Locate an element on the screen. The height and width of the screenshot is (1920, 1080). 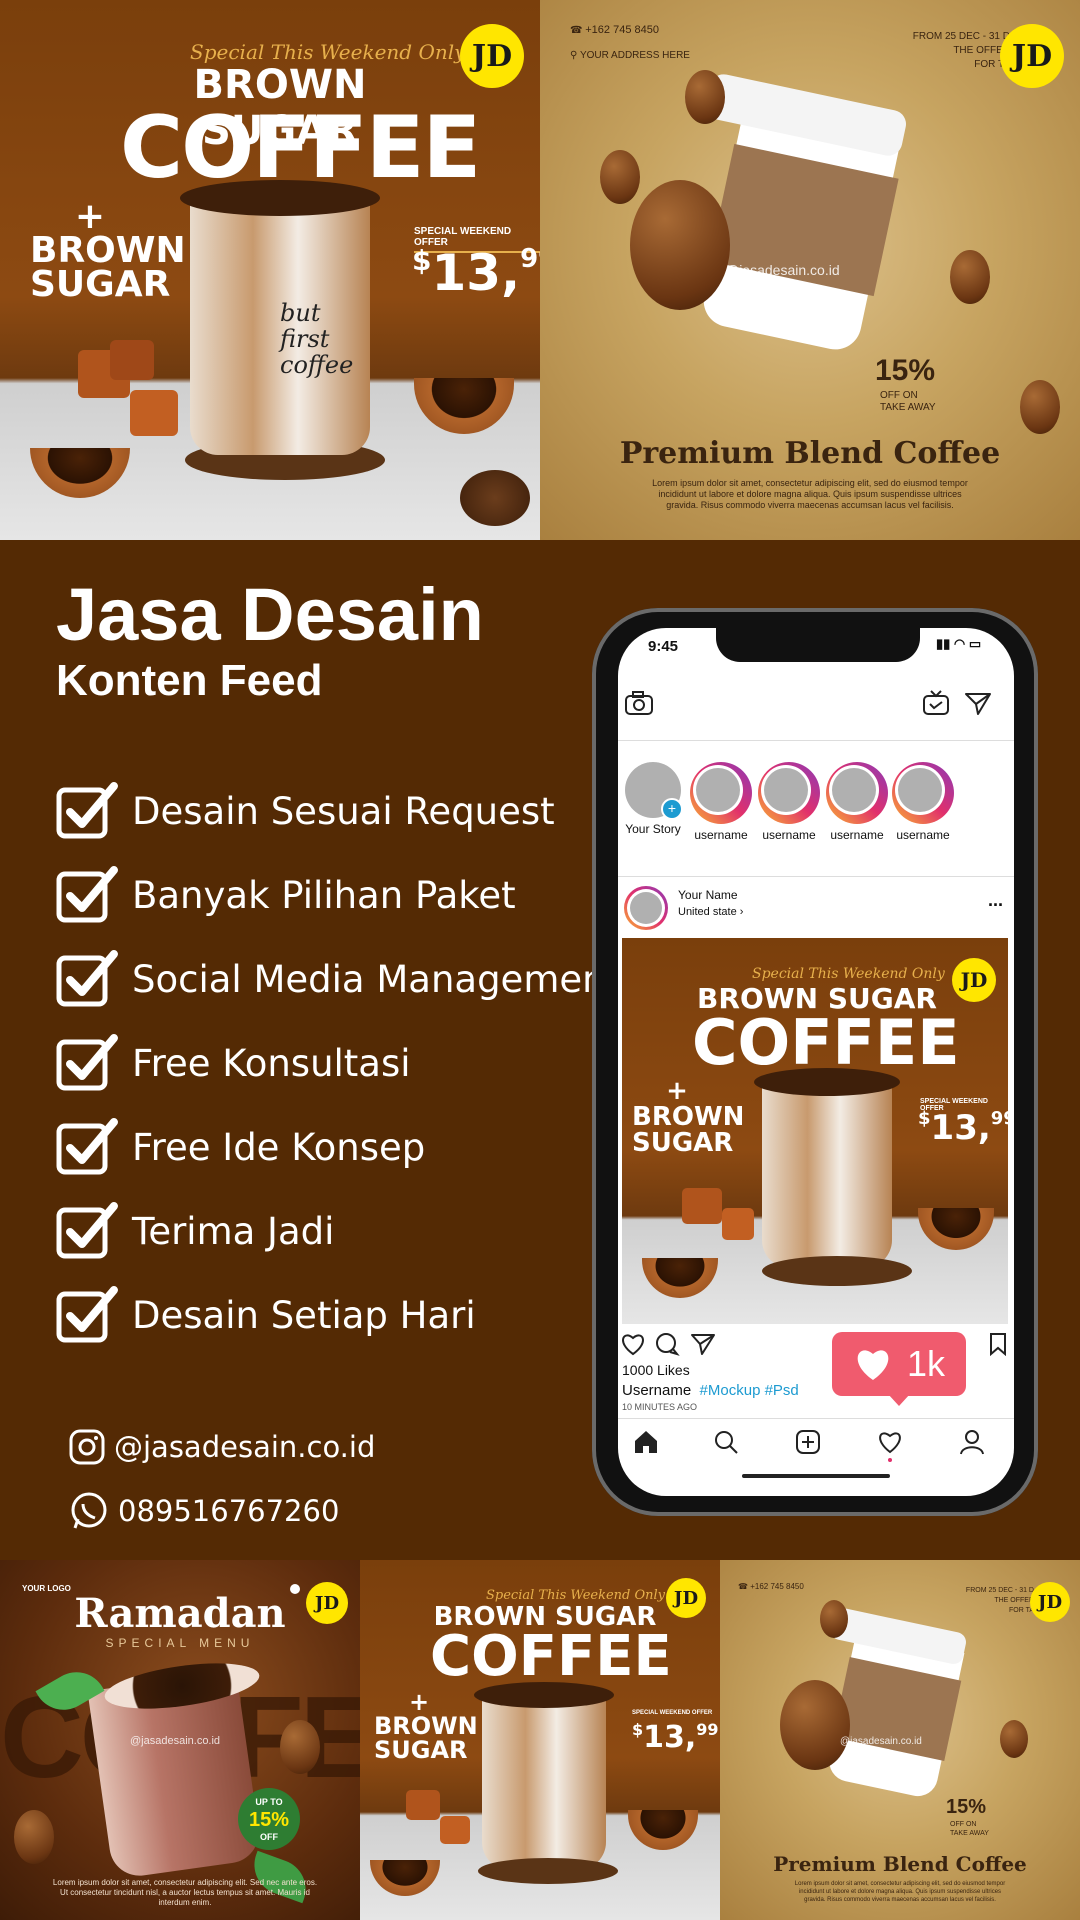
whatsapp-contact: 089516767260 is located at coordinates (203, 1511).